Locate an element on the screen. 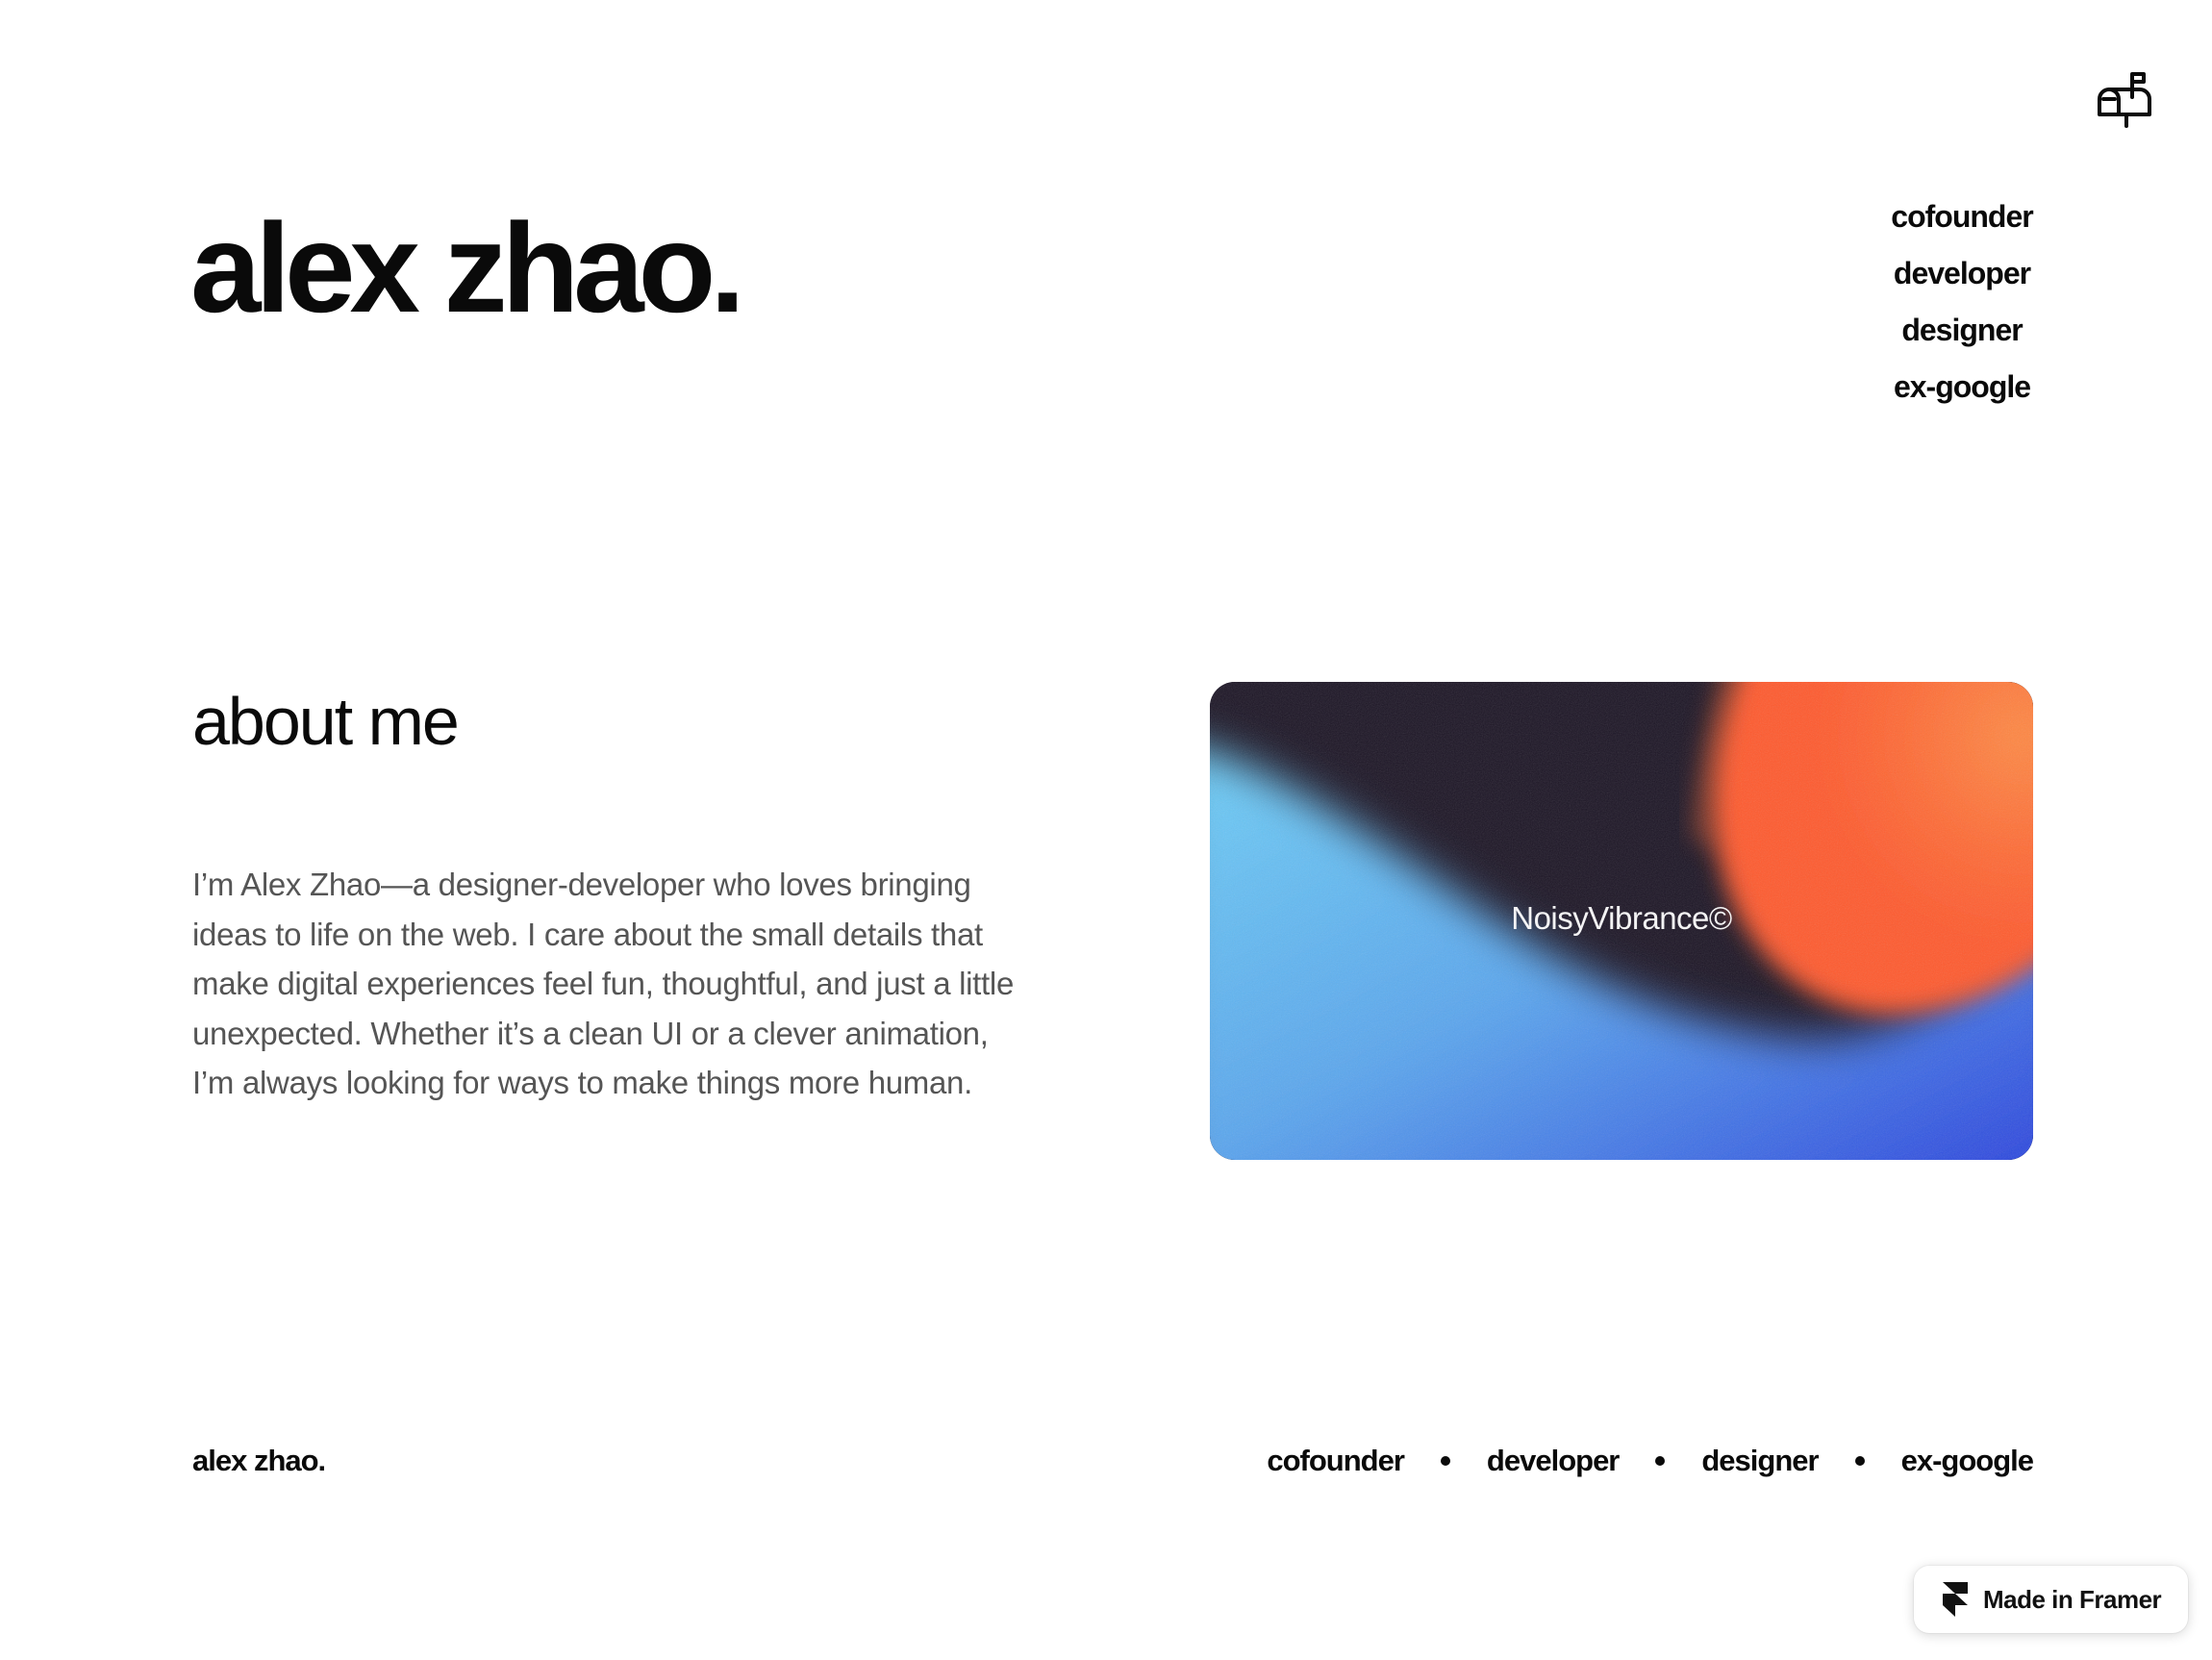  mailbox-button is located at coordinates (2124, 99).